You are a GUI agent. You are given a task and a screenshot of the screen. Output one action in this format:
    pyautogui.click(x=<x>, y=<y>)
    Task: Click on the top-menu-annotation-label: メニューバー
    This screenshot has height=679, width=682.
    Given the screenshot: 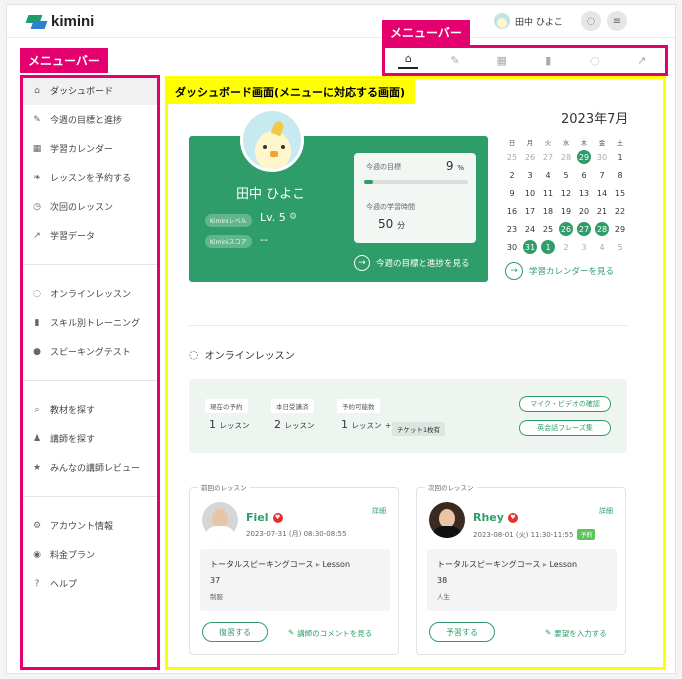 What is the action you would take?
    pyautogui.click(x=426, y=32)
    